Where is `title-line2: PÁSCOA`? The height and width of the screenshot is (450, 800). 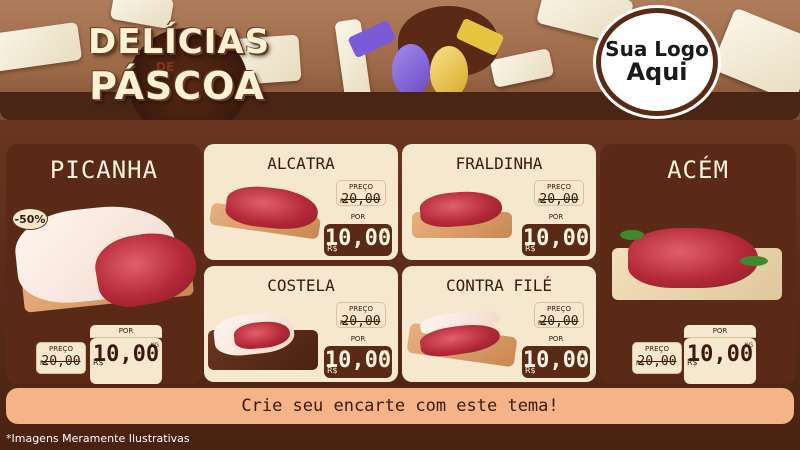
title-line2: PÁSCOA is located at coordinates (177, 86).